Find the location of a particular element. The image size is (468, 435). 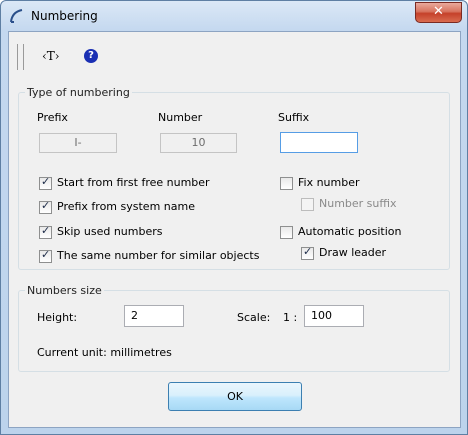

start-first-free-checkbox: Start from first free number is located at coordinates (139, 183).